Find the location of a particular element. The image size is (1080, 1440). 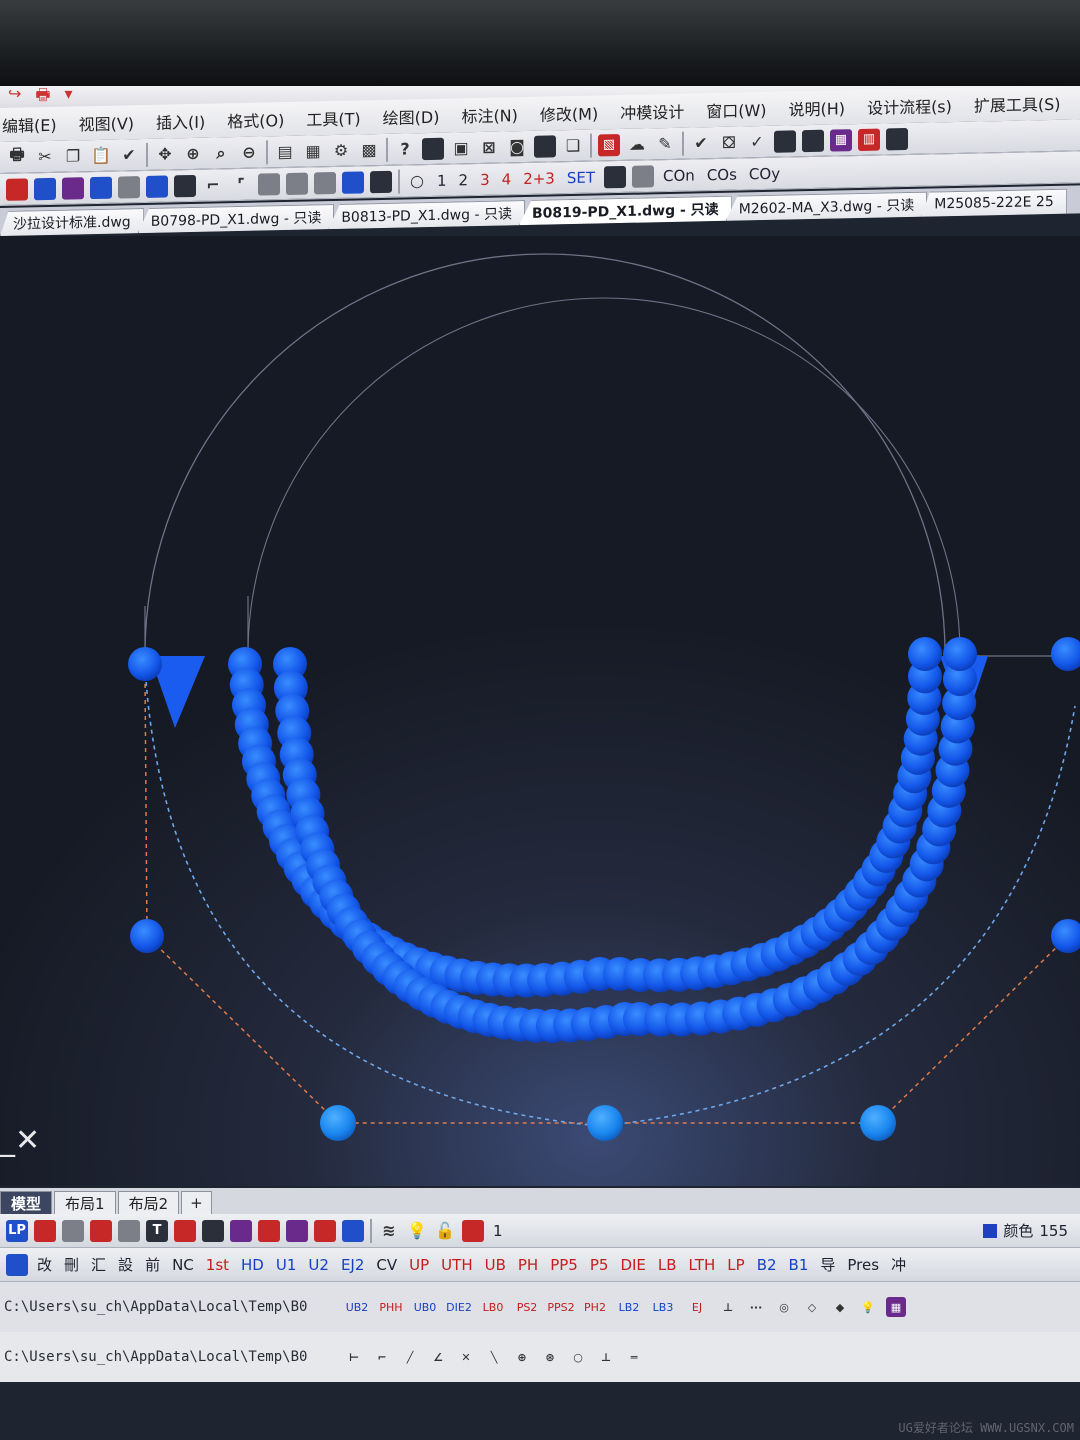

dash-icon: ··· is located at coordinates (756, 1307).